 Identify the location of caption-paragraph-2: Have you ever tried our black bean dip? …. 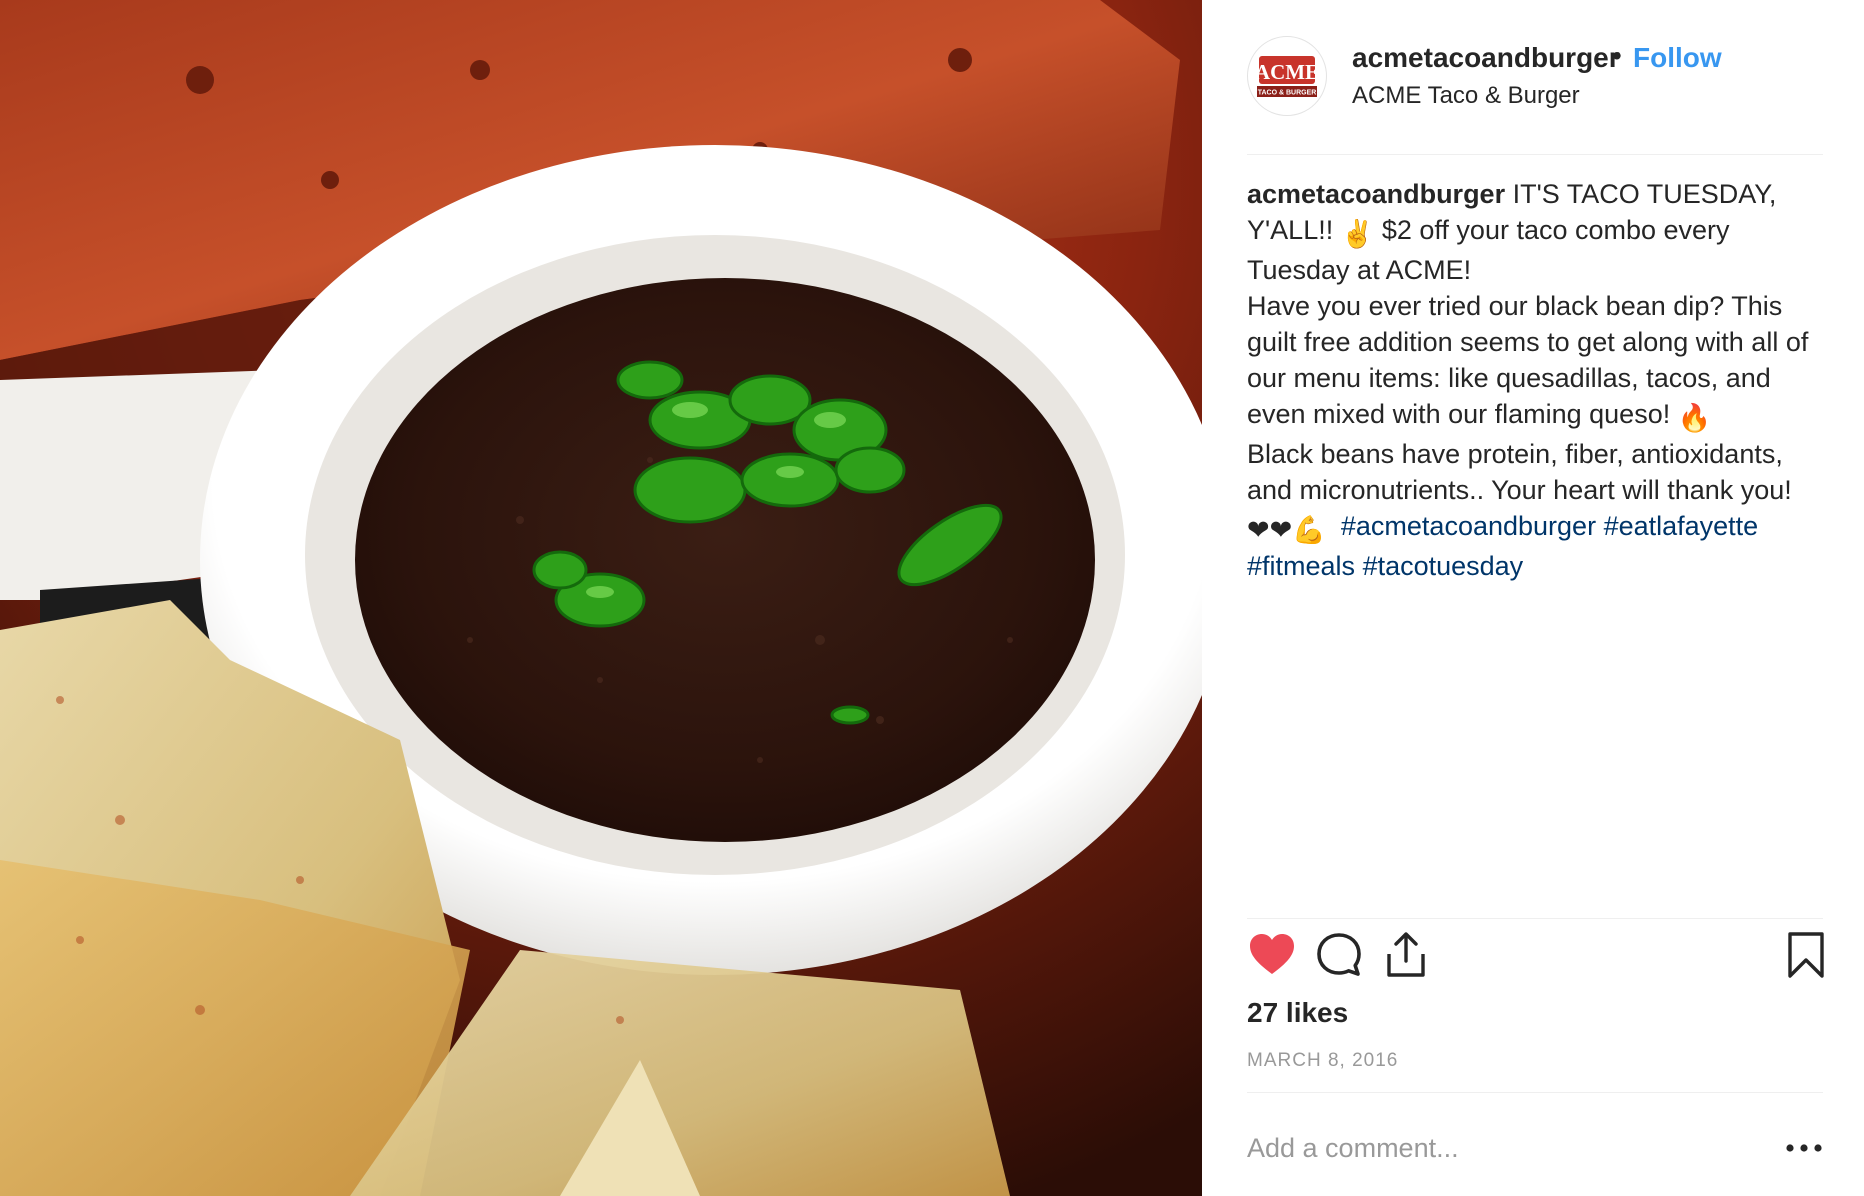
(1537, 362).